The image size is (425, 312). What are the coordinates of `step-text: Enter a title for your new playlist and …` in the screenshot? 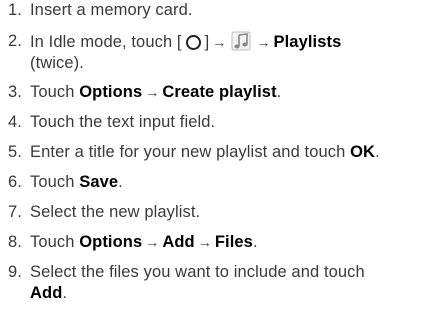 It's located at (225, 152).